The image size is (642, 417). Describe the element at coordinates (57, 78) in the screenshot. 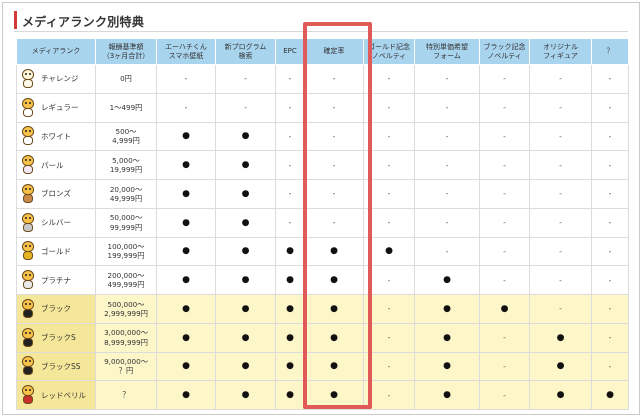

I see `rank-cell-content: チャレンジ` at that location.